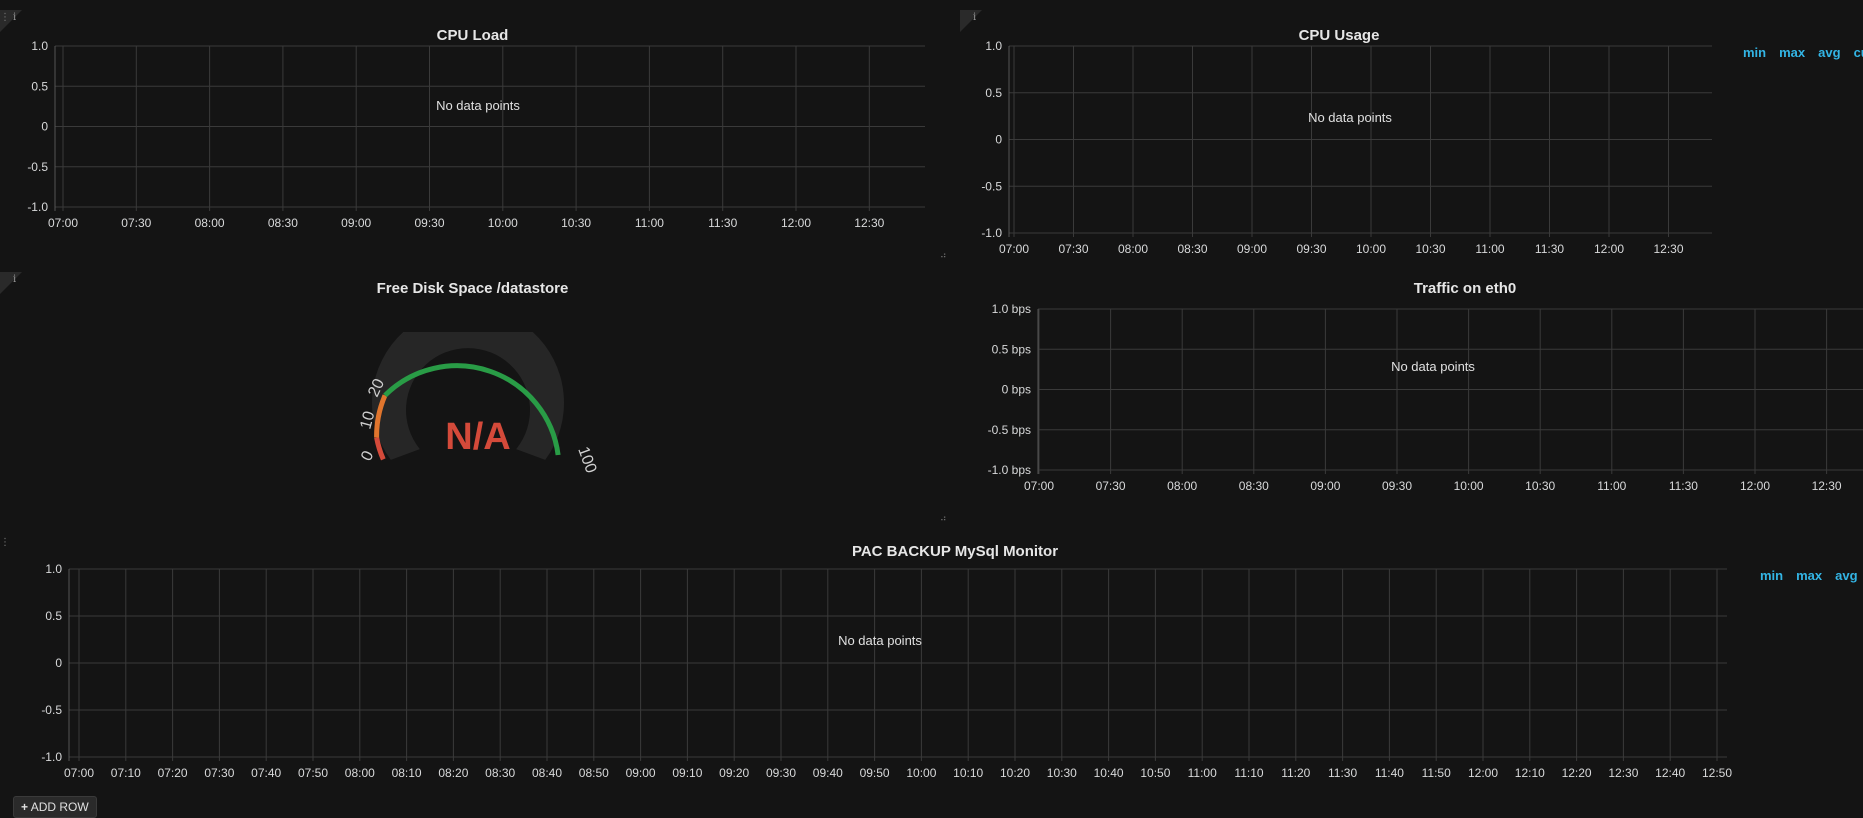 The width and height of the screenshot is (1863, 818). What do you see at coordinates (1670, 773) in the screenshot?
I see `x-tick-label: 12:40` at bounding box center [1670, 773].